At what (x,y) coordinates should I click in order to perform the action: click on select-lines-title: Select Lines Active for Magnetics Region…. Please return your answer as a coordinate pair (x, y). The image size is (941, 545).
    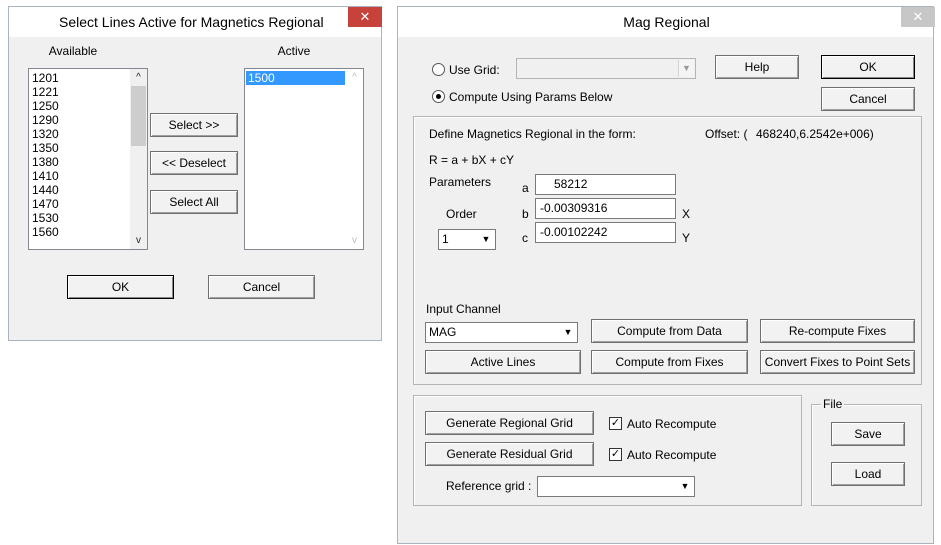
    Looking at the image, I should click on (191, 22).